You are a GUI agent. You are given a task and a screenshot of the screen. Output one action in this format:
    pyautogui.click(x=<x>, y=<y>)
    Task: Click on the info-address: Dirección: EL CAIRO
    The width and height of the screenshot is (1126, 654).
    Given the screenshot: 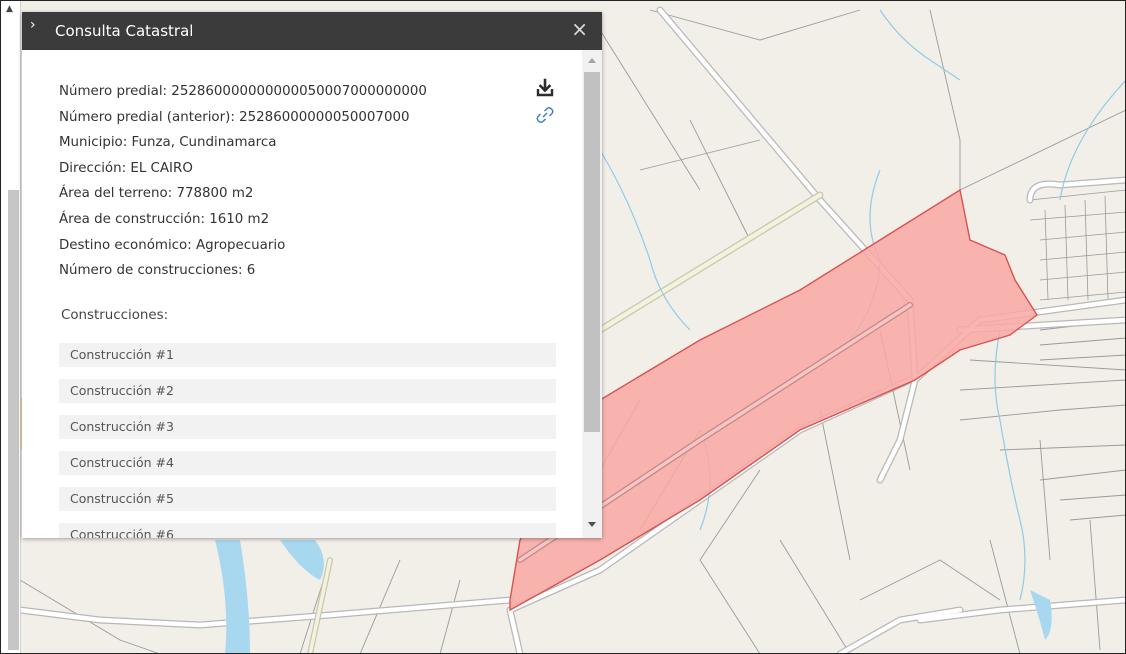 What is the action you would take?
    pyautogui.click(x=126, y=168)
    